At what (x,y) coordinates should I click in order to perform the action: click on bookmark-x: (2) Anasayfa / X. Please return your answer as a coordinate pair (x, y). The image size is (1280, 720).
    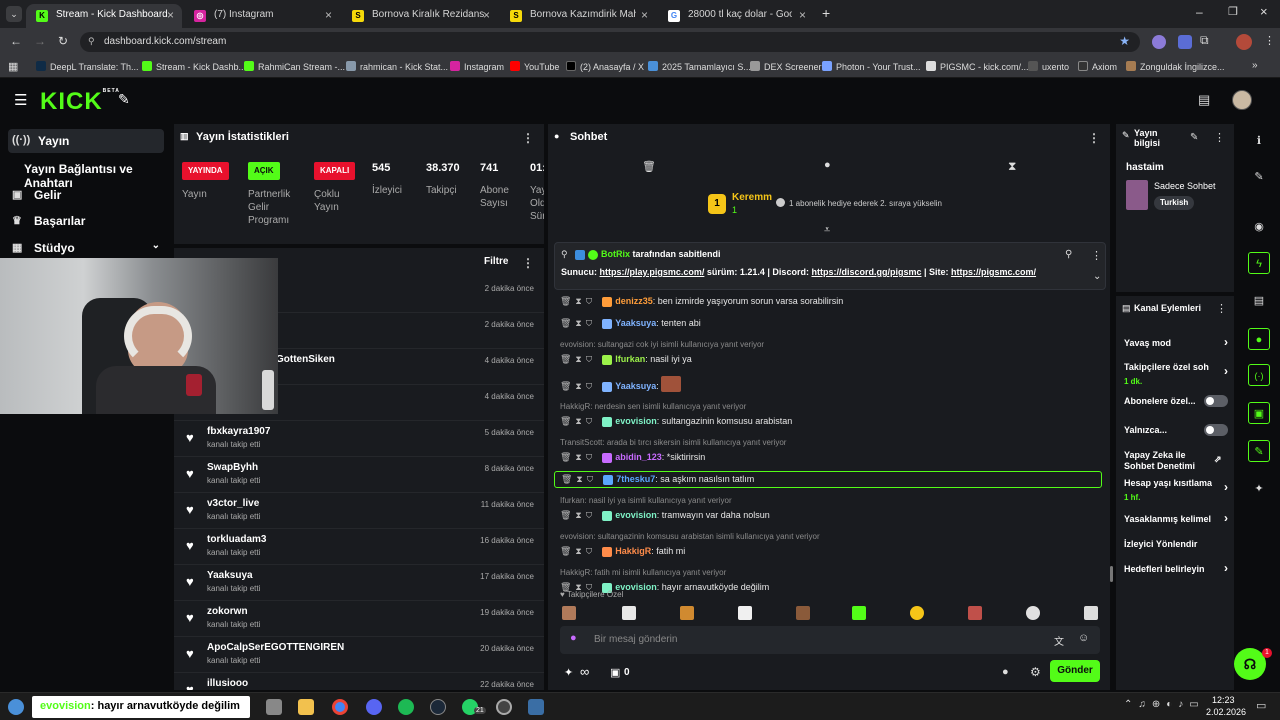
    Looking at the image, I should click on (605, 66).